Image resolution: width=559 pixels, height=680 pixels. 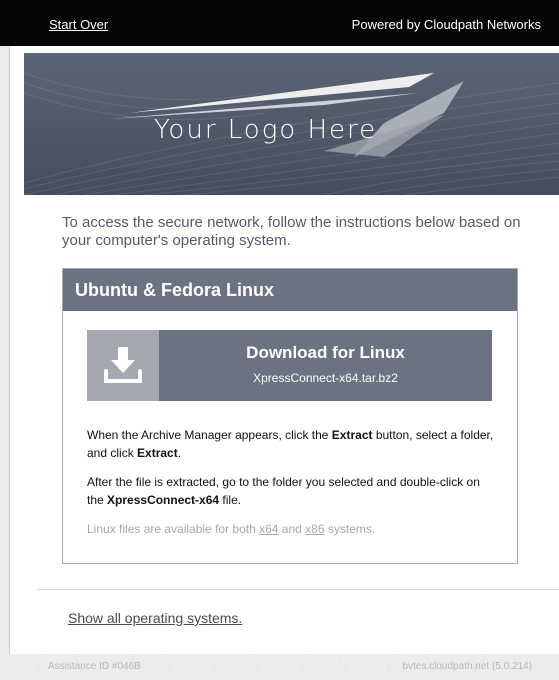 What do you see at coordinates (163, 500) in the screenshot?
I see `instr2-bold1: XpressConnect-x64` at bounding box center [163, 500].